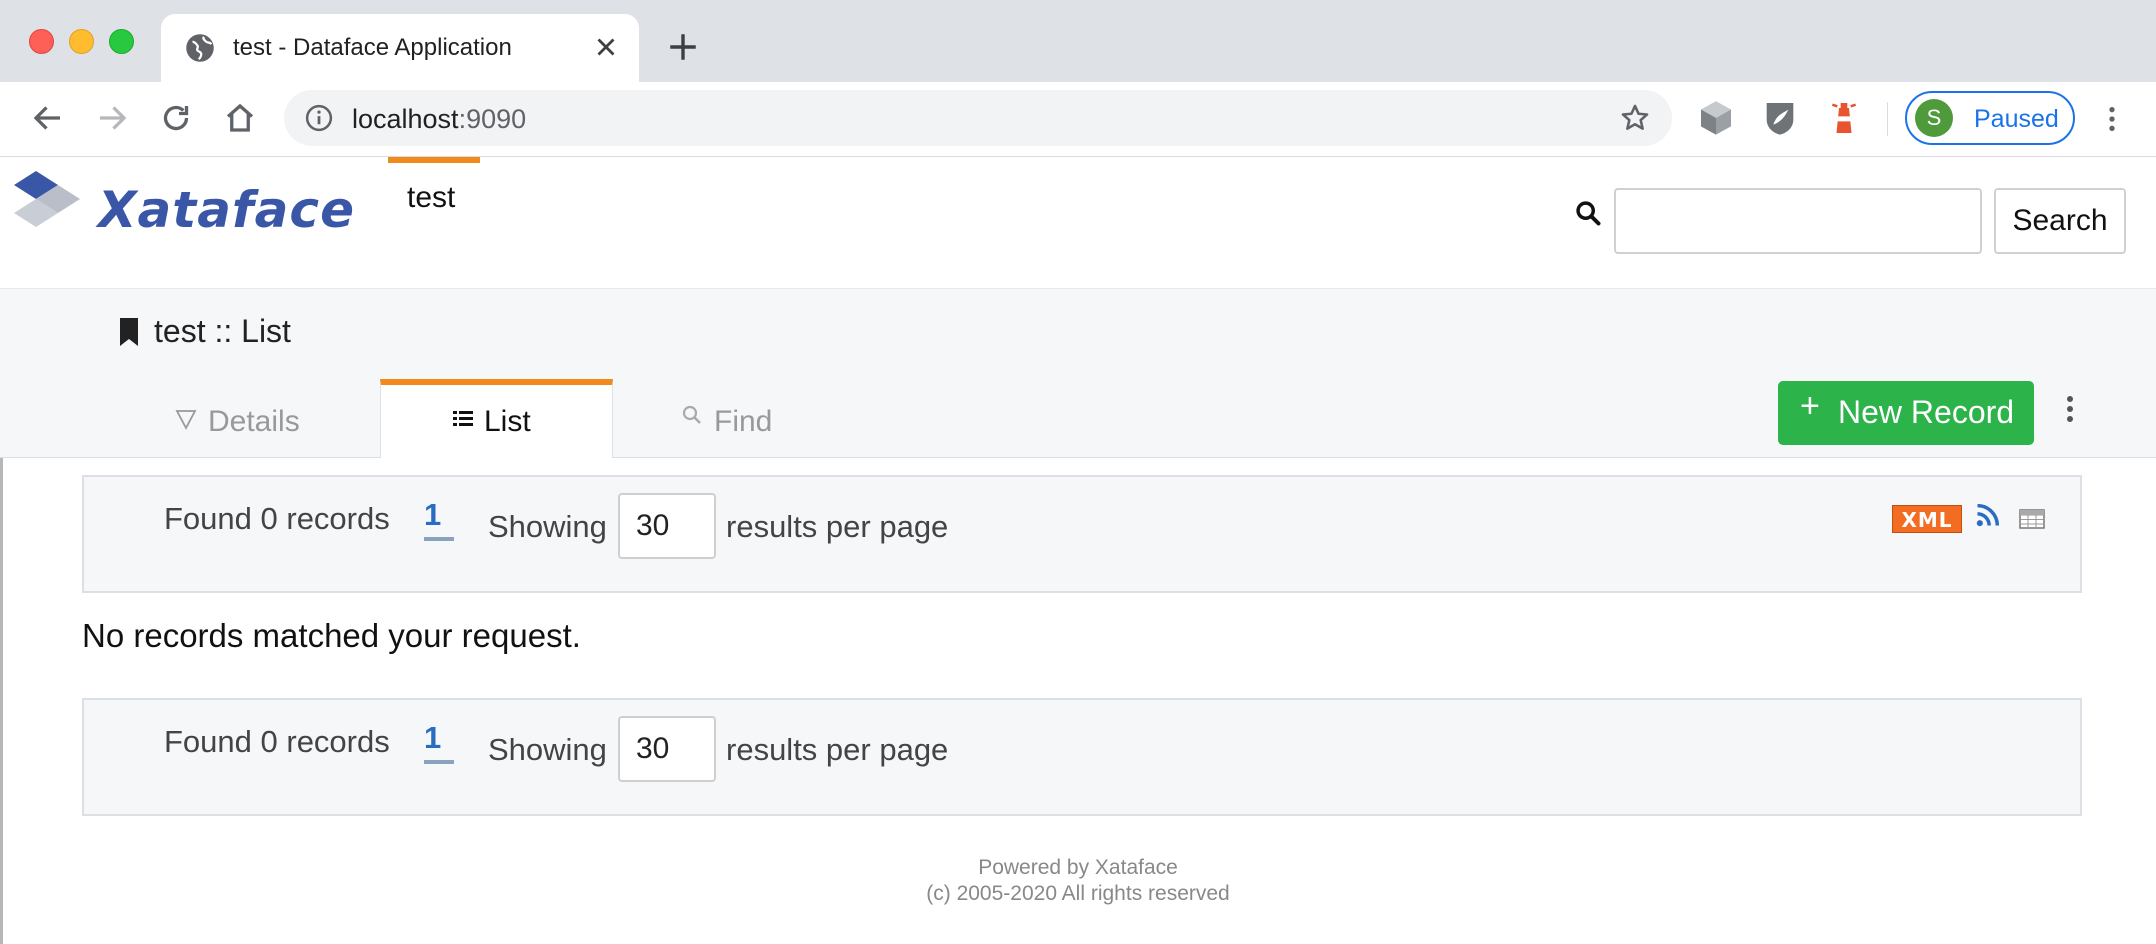 The height and width of the screenshot is (944, 2156). What do you see at coordinates (121, 41) in the screenshot?
I see `maximize-window-button` at bounding box center [121, 41].